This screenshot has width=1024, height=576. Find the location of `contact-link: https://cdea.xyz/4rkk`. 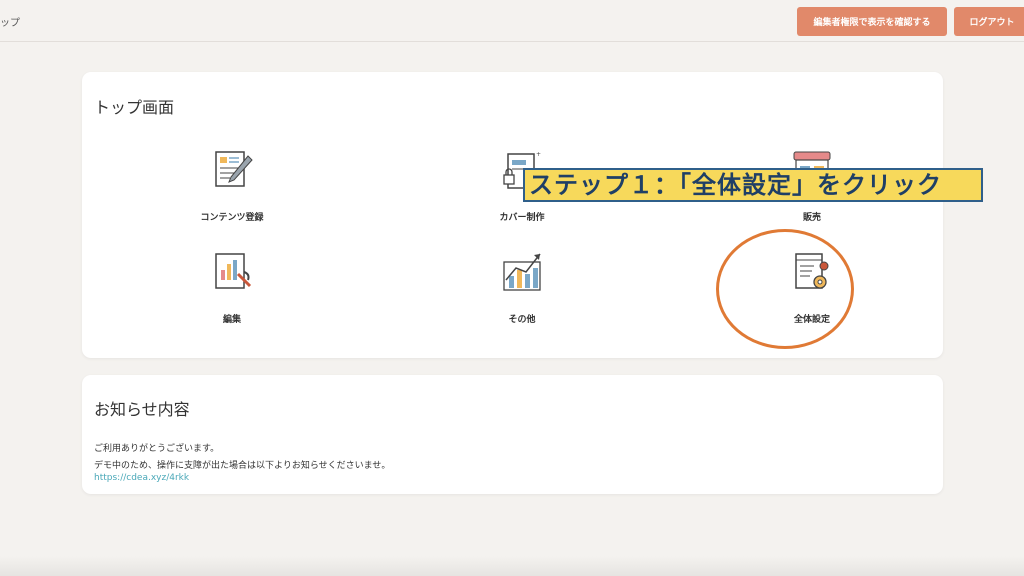

contact-link: https://cdea.xyz/4rkk is located at coordinates (141, 478).